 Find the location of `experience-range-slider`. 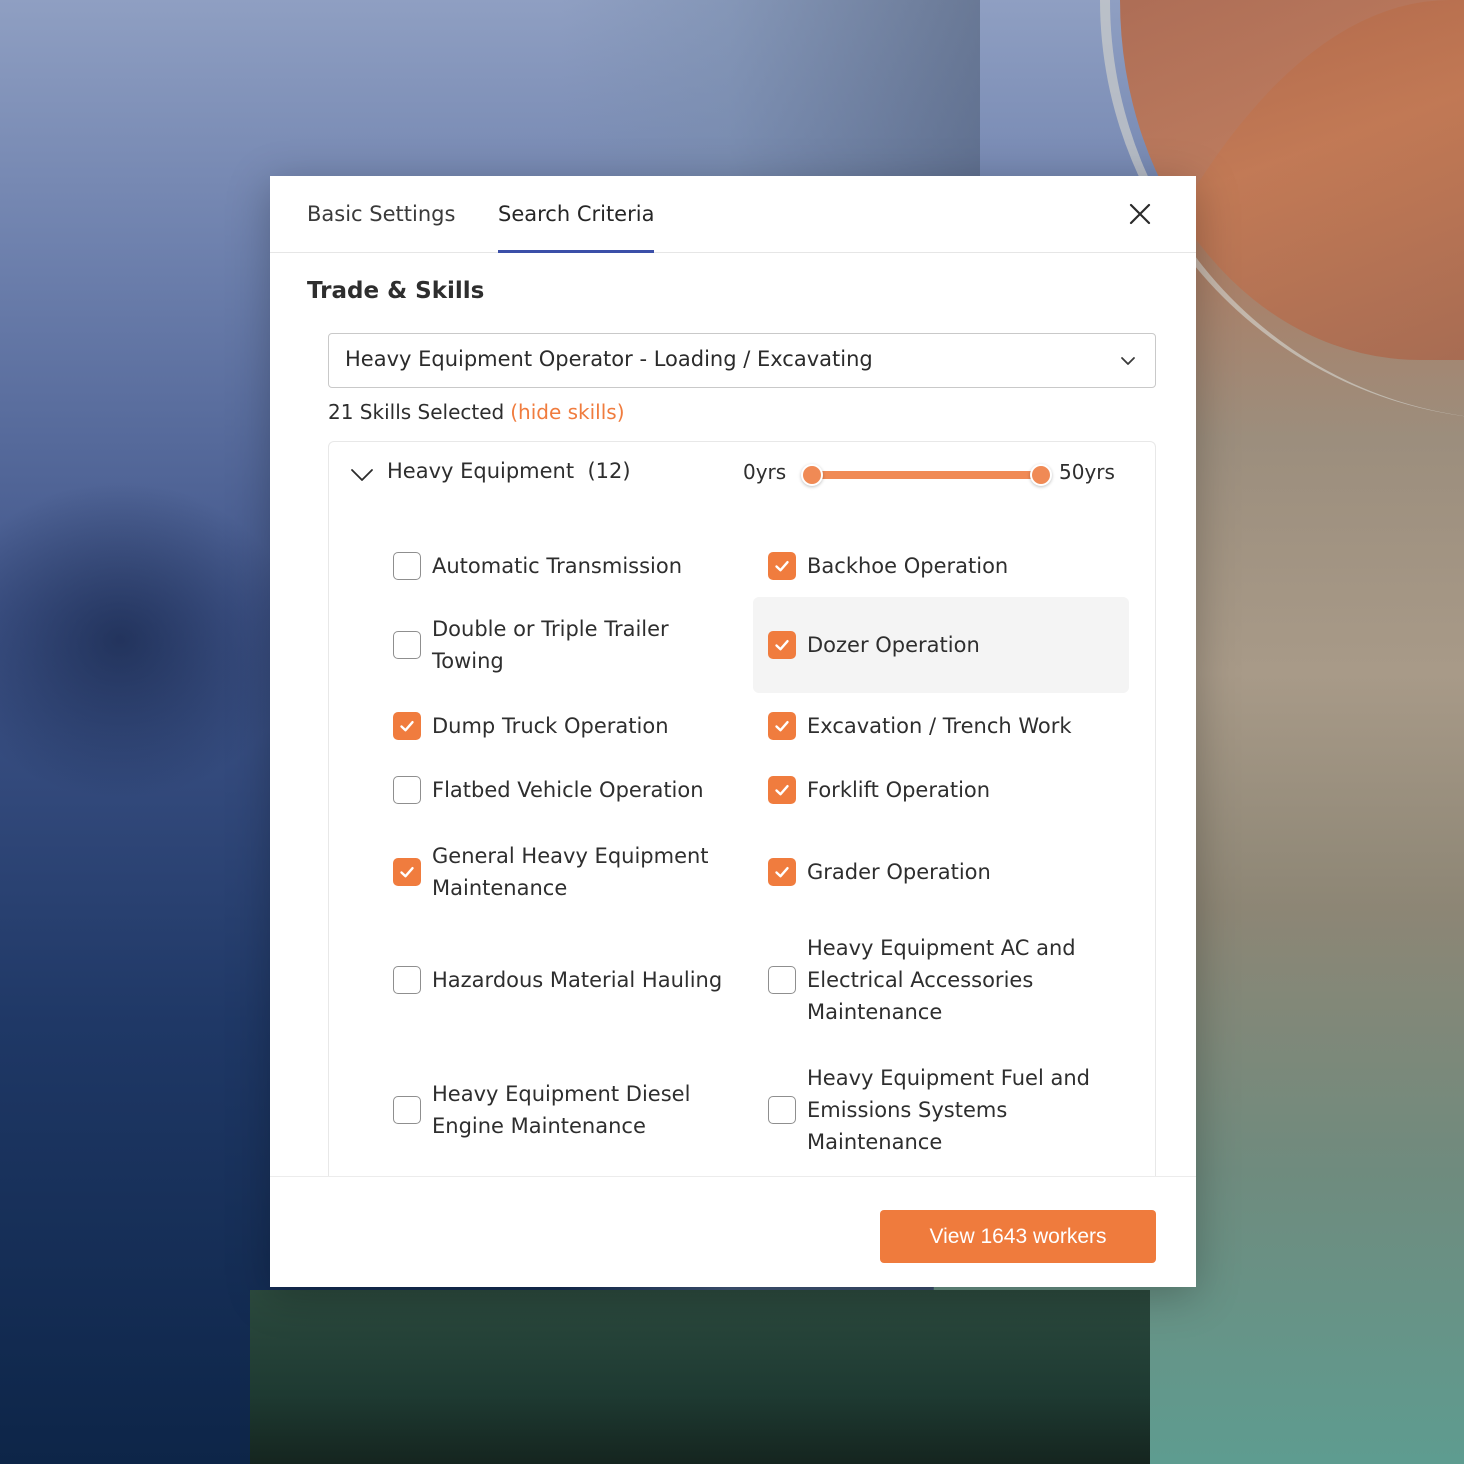

experience-range-slider is located at coordinates (927, 475).